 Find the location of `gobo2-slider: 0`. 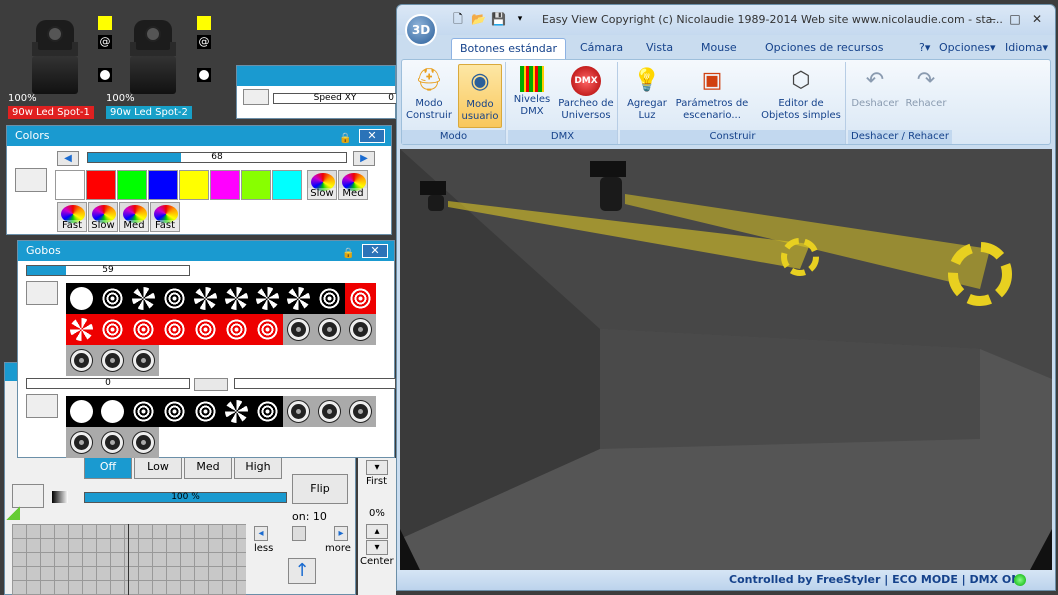

gobo2-slider: 0 is located at coordinates (108, 383).